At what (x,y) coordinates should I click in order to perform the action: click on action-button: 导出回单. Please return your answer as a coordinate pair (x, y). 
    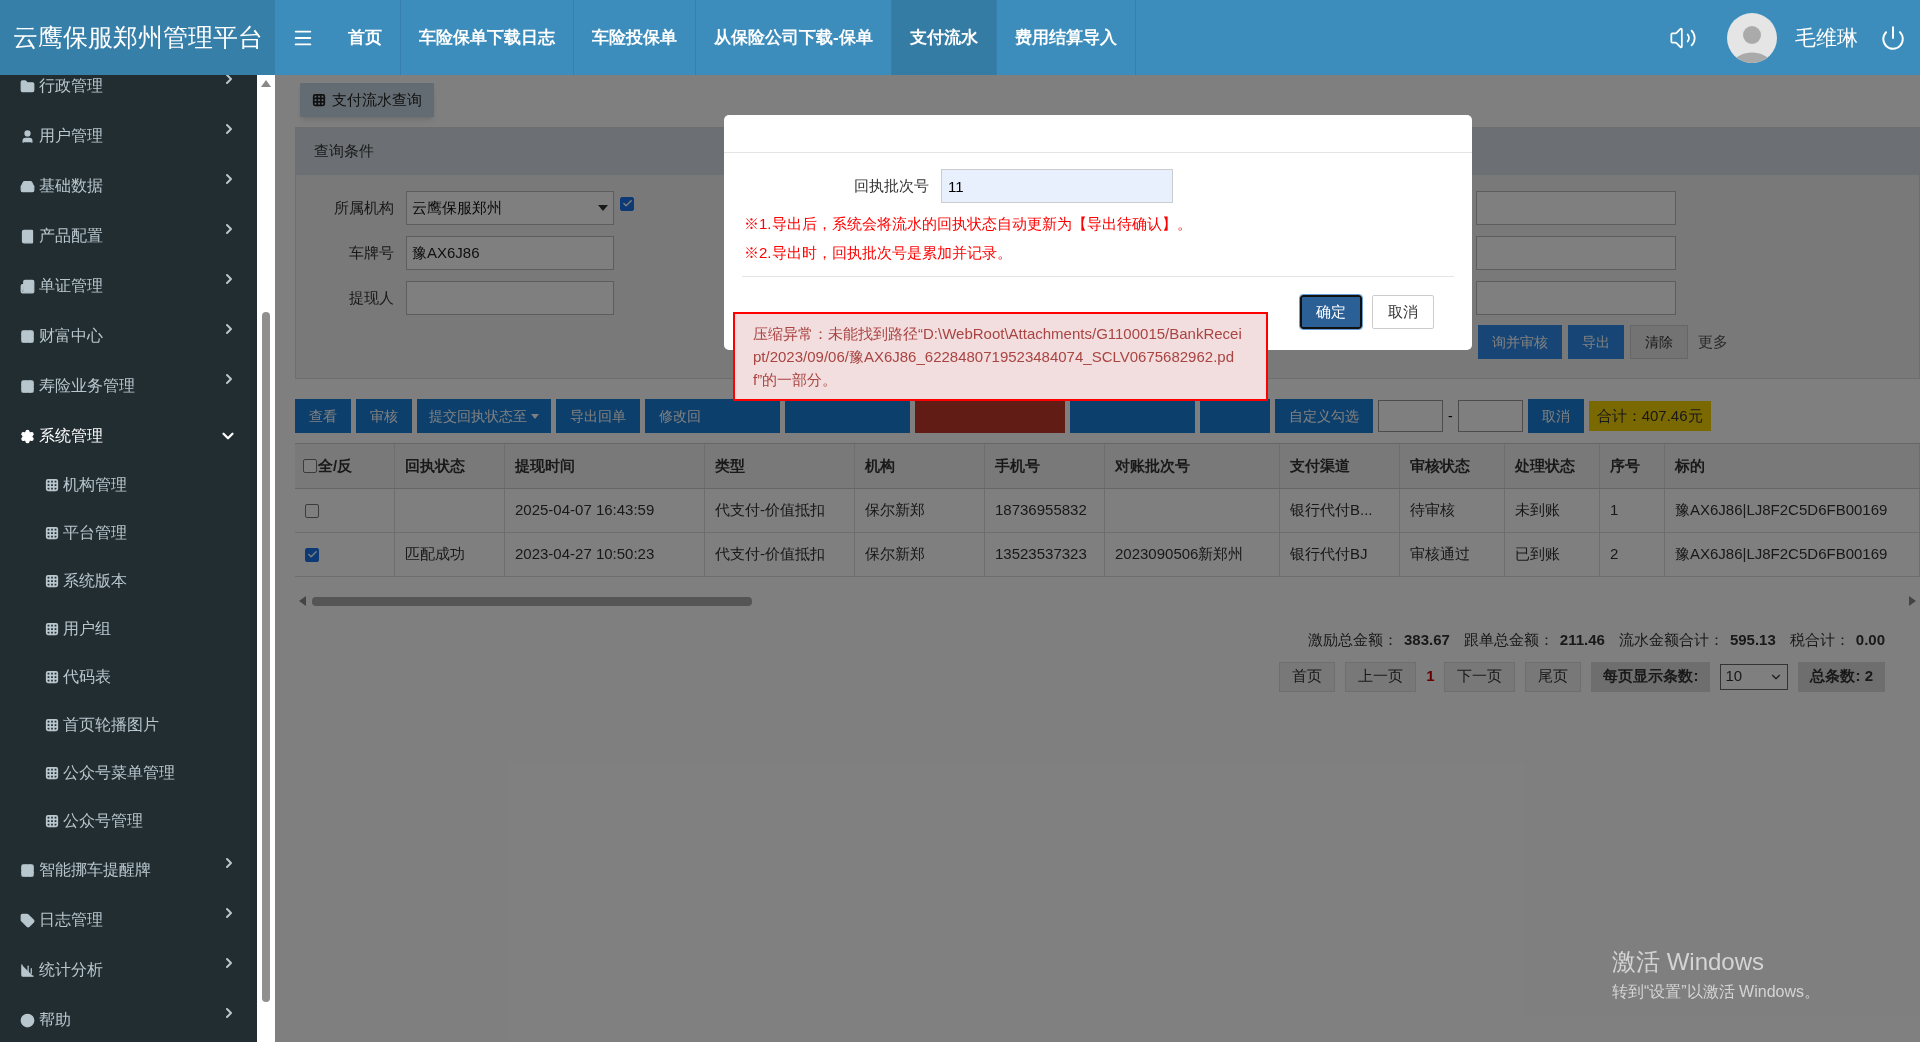
    Looking at the image, I should click on (598, 416).